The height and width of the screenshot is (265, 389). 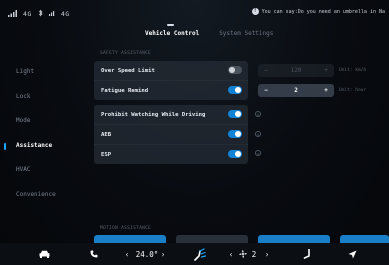 What do you see at coordinates (258, 134) in the screenshot?
I see `aeb-info-icon: i` at bounding box center [258, 134].